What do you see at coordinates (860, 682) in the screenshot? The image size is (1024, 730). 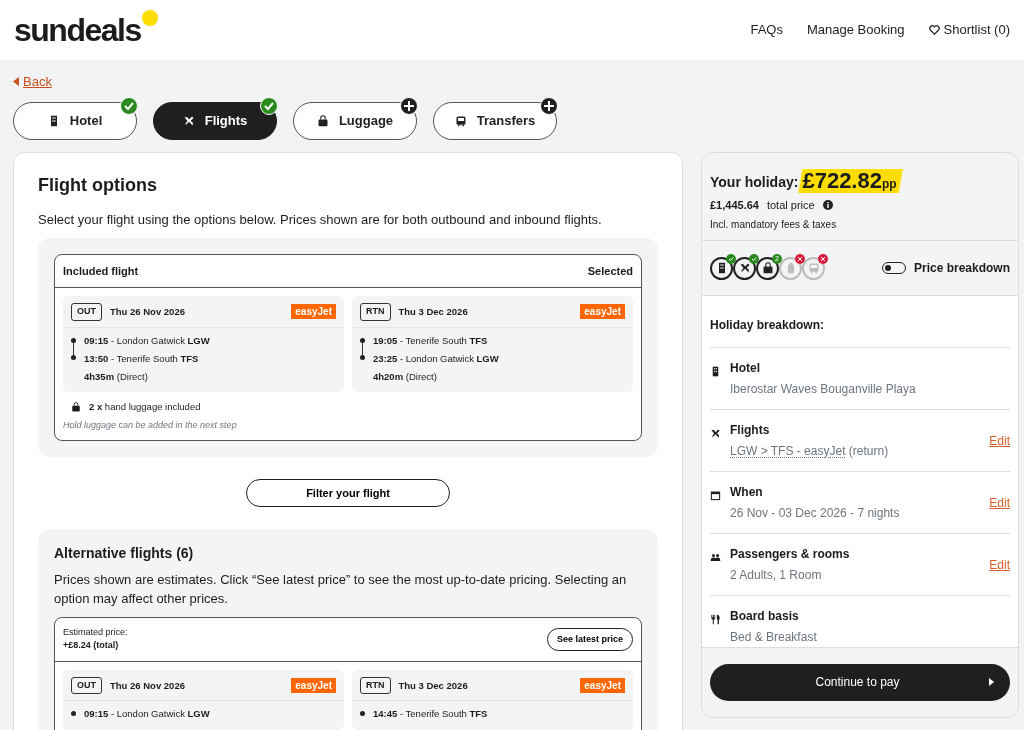 I see `continue-button: Continue to pay` at bounding box center [860, 682].